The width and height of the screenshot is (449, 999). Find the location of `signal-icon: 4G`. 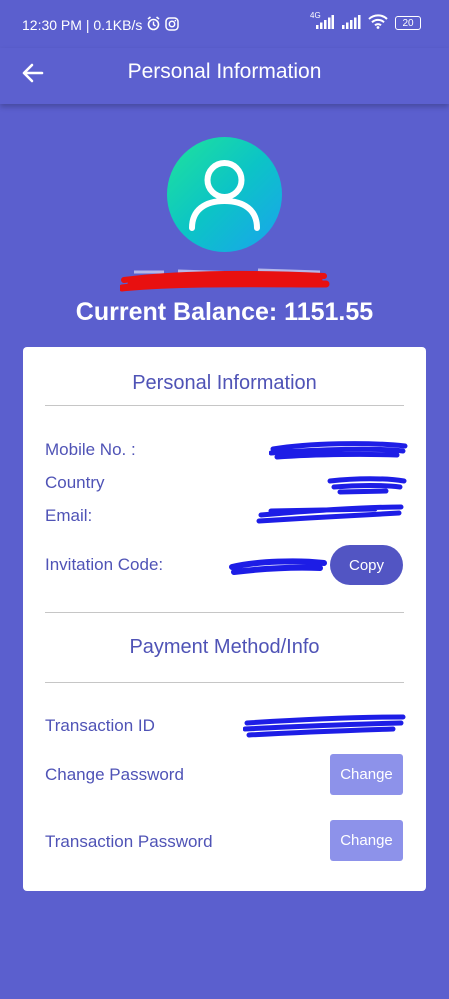

signal-icon: 4G is located at coordinates (322, 21).